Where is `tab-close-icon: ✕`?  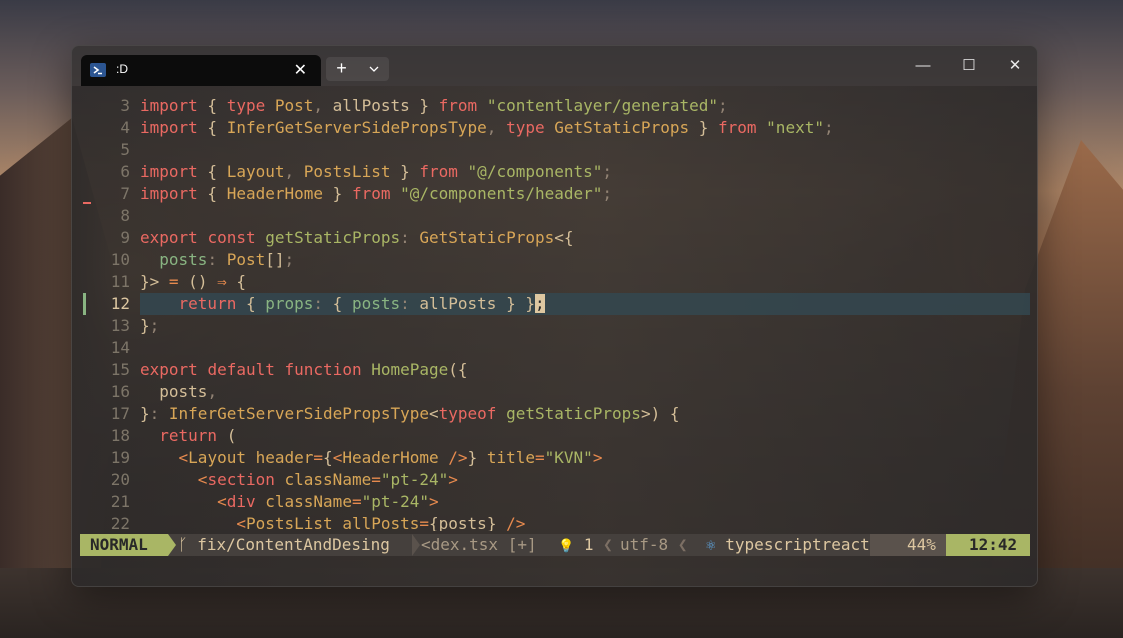 tab-close-icon: ✕ is located at coordinates (300, 70).